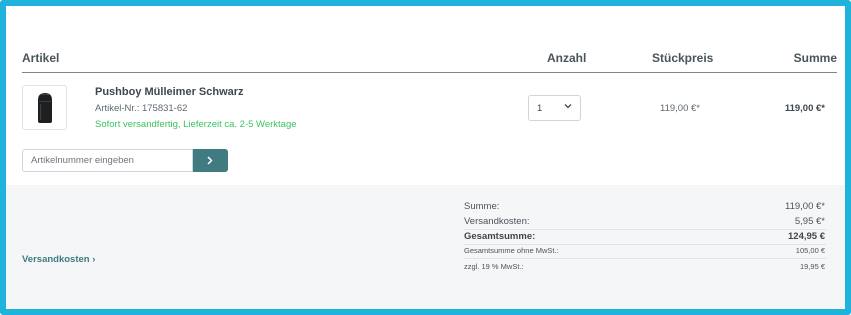 This screenshot has width=851, height=315. Describe the element at coordinates (567, 58) in the screenshot. I see `header-quantity: Anzahl` at that location.